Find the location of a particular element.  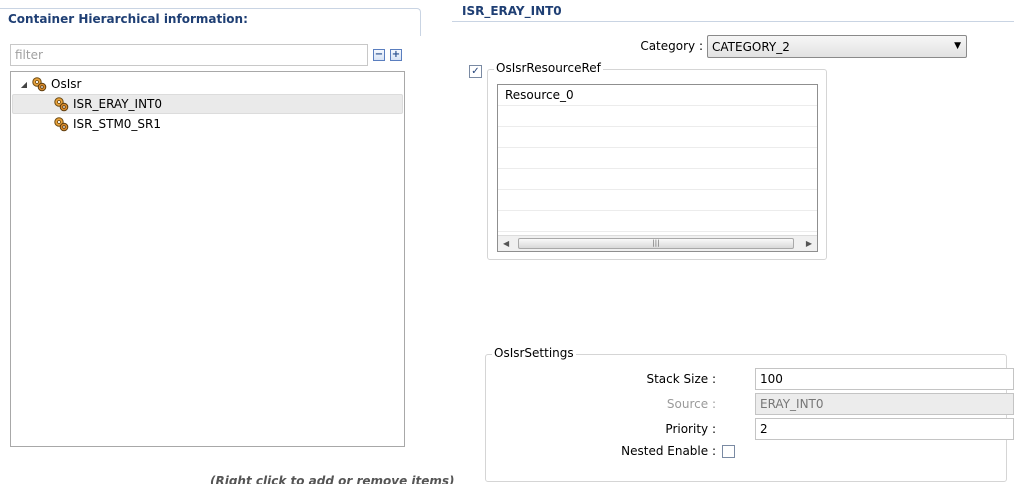

resource-ref-checkbox: ✓ is located at coordinates (475, 71).